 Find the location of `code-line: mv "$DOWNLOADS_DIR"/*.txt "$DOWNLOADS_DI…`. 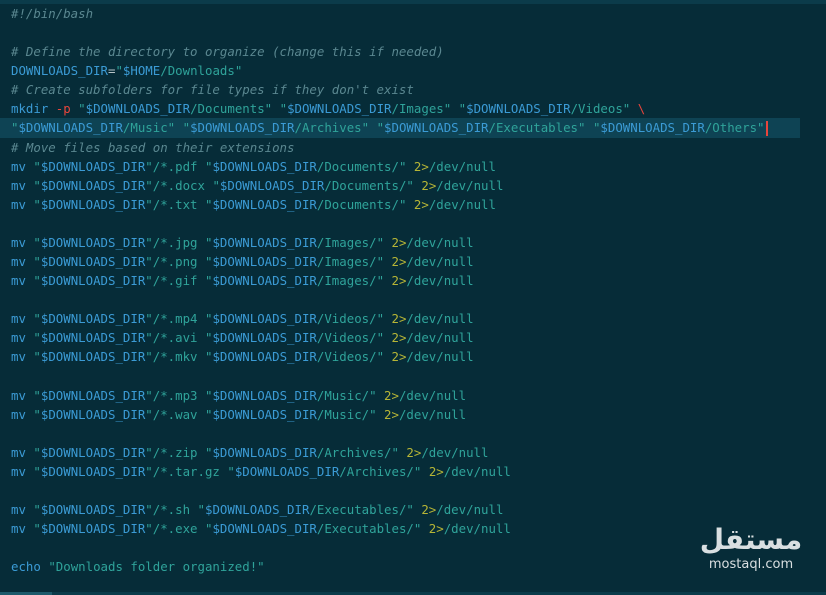

code-line: mv "$DOWNLOADS_DIR"/*.txt "$DOWNLOADS_DI… is located at coordinates (418, 204).